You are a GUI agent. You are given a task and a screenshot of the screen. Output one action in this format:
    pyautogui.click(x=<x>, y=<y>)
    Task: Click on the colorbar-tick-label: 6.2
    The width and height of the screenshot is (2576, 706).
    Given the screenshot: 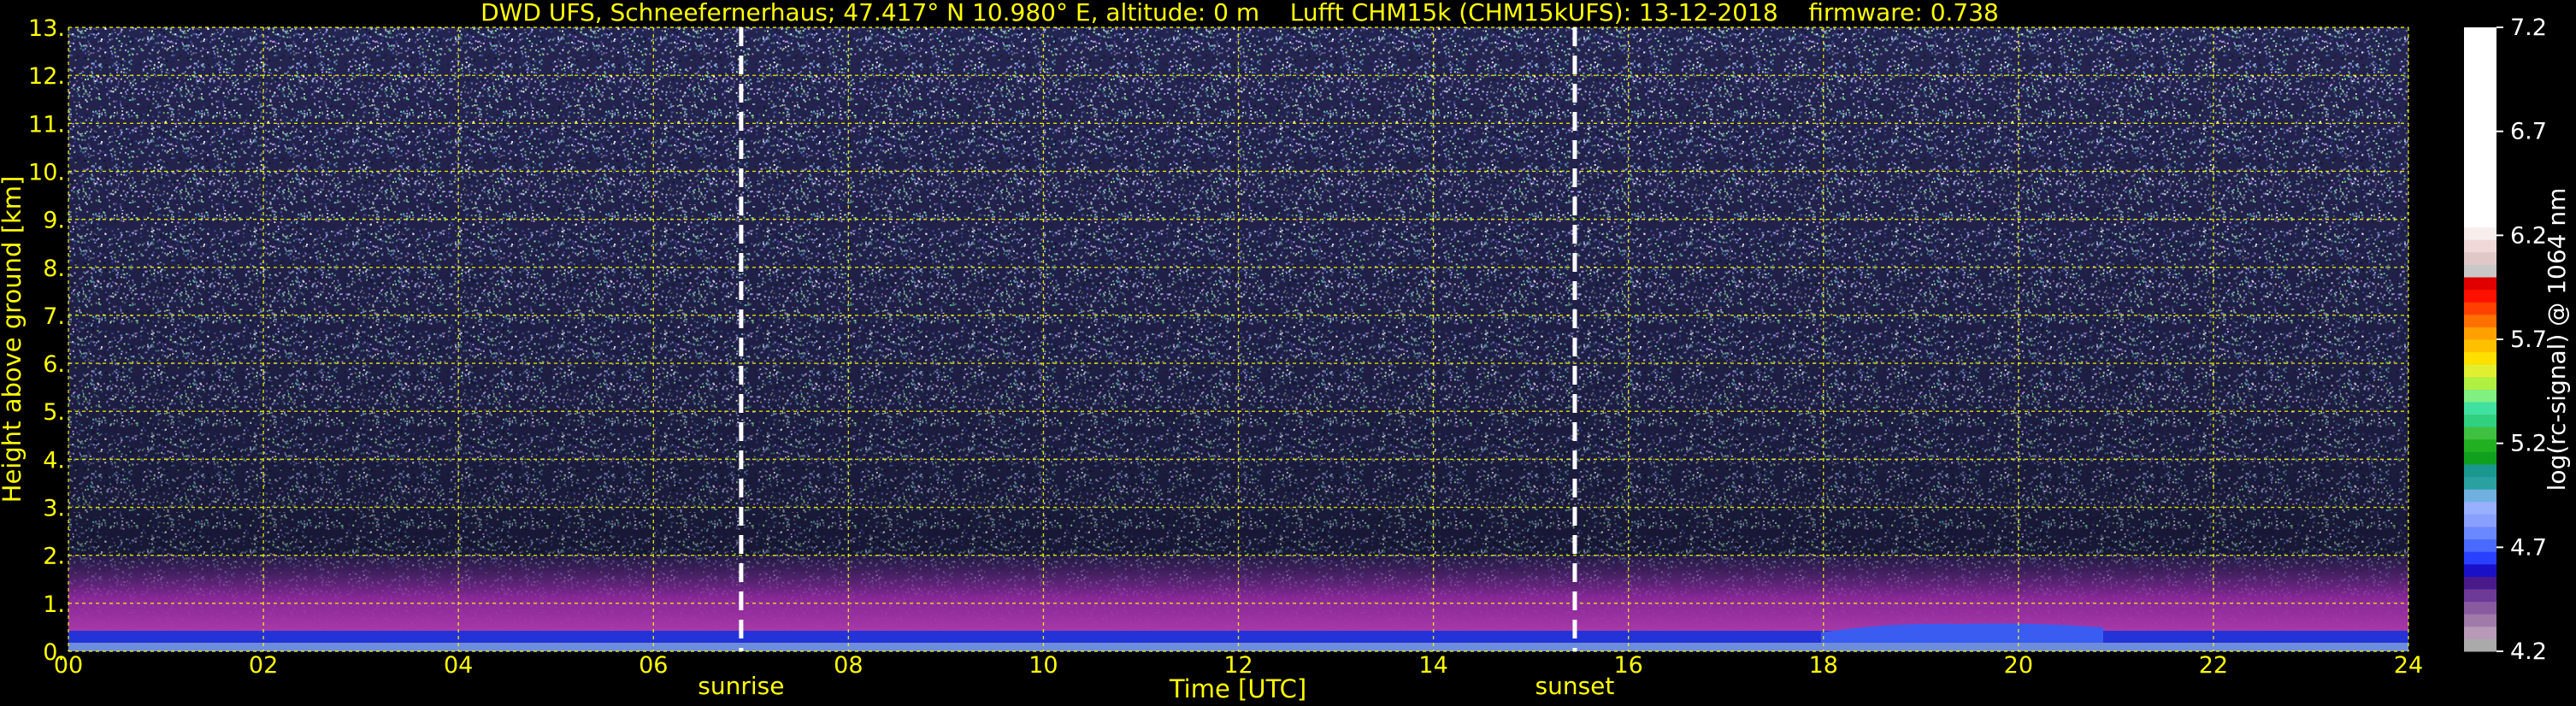 What is the action you would take?
    pyautogui.click(x=2528, y=235)
    